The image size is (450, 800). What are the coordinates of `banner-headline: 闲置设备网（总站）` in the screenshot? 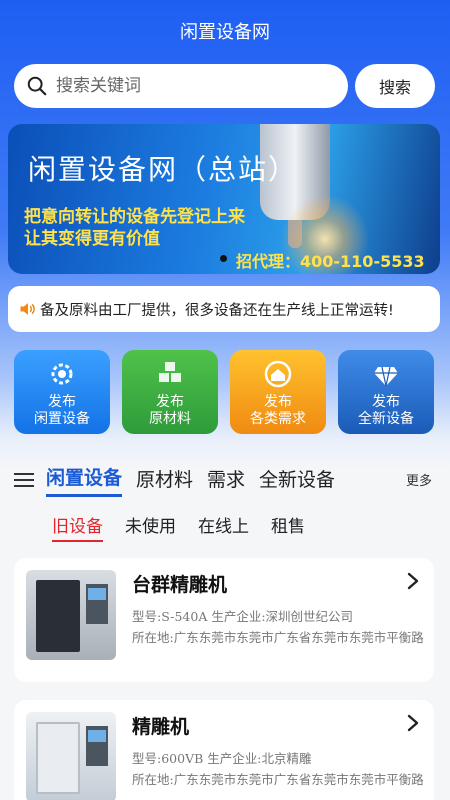 It's located at (163, 169).